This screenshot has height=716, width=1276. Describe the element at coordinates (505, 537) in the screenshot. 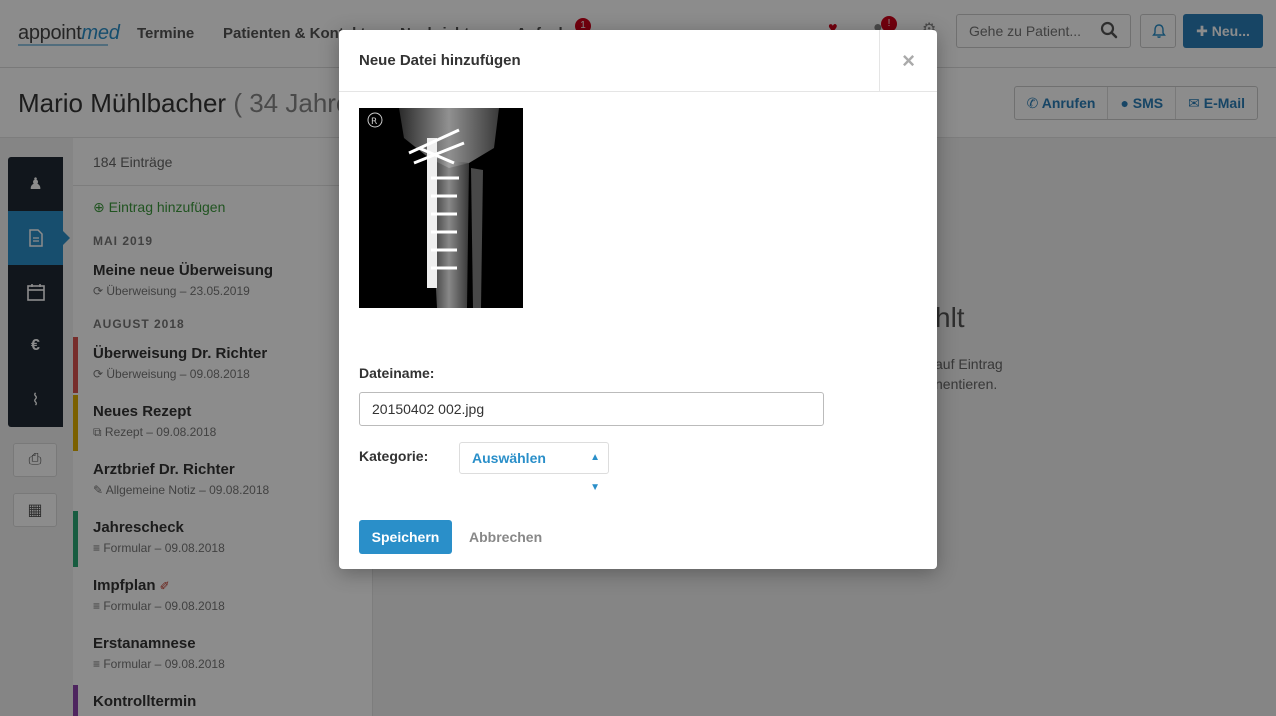

I see `cancel-button: Abbrechen` at that location.